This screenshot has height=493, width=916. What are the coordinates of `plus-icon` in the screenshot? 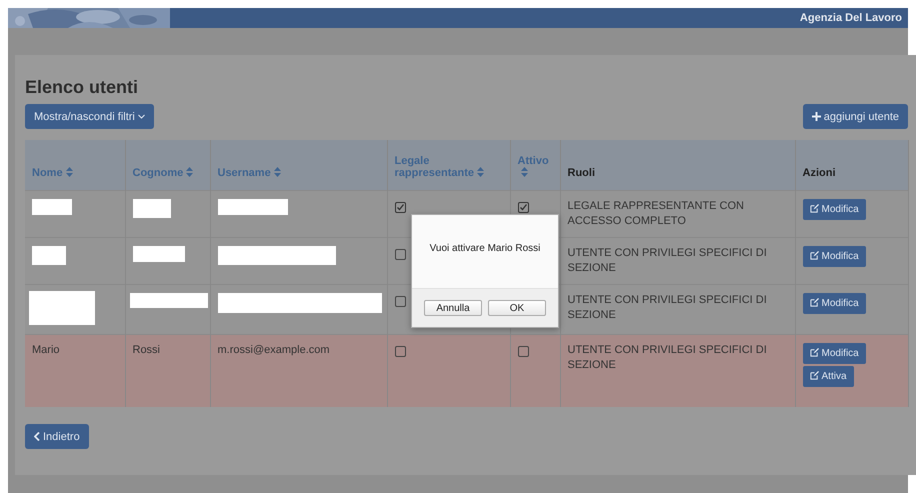 It's located at (816, 116).